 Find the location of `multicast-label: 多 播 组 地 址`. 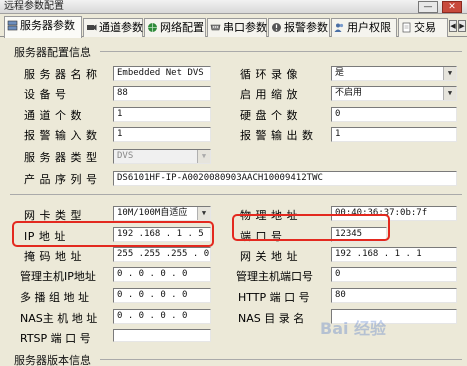

multicast-label: 多 播 组 地 址 is located at coordinates (54, 297).